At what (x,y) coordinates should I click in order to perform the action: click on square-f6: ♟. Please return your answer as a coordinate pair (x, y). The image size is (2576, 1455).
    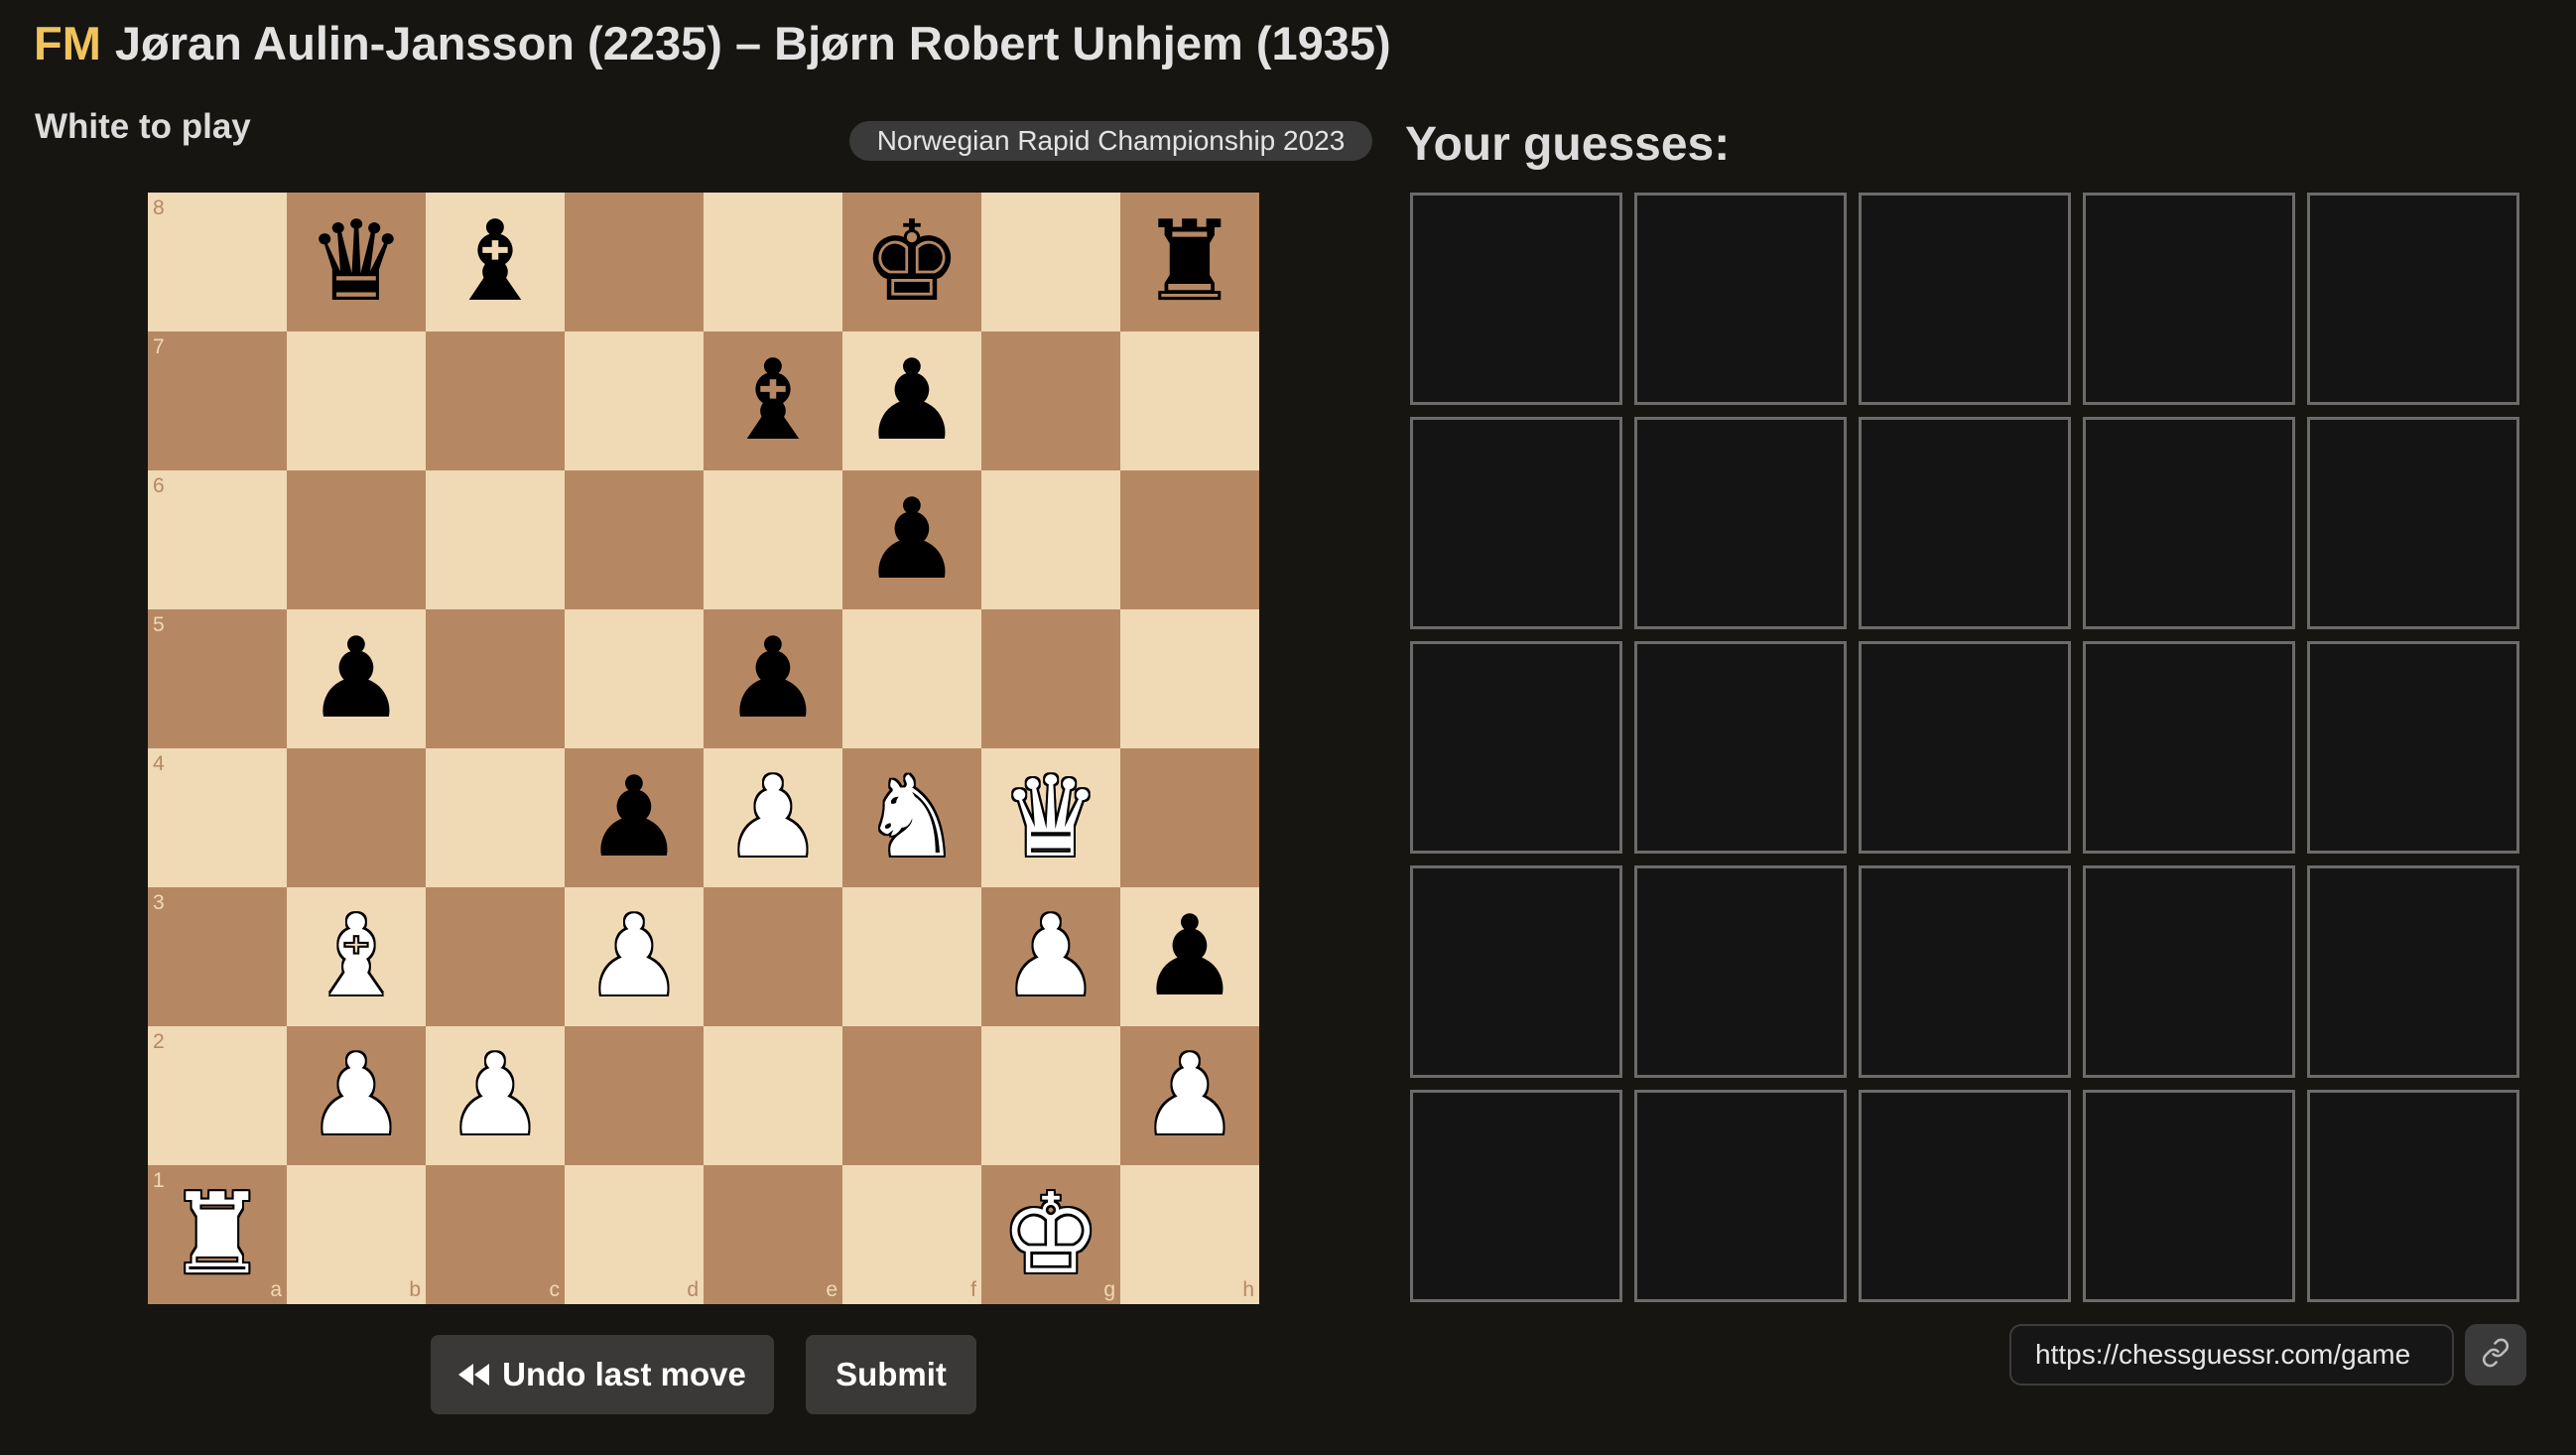
    Looking at the image, I should click on (912, 539).